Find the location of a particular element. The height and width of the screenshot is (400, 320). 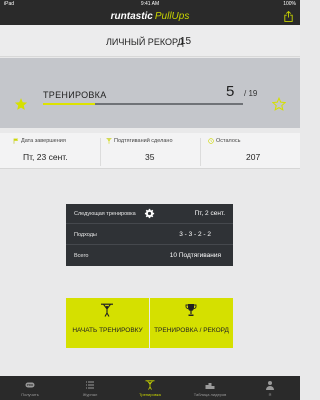

training-progress-bar is located at coordinates (143, 104).